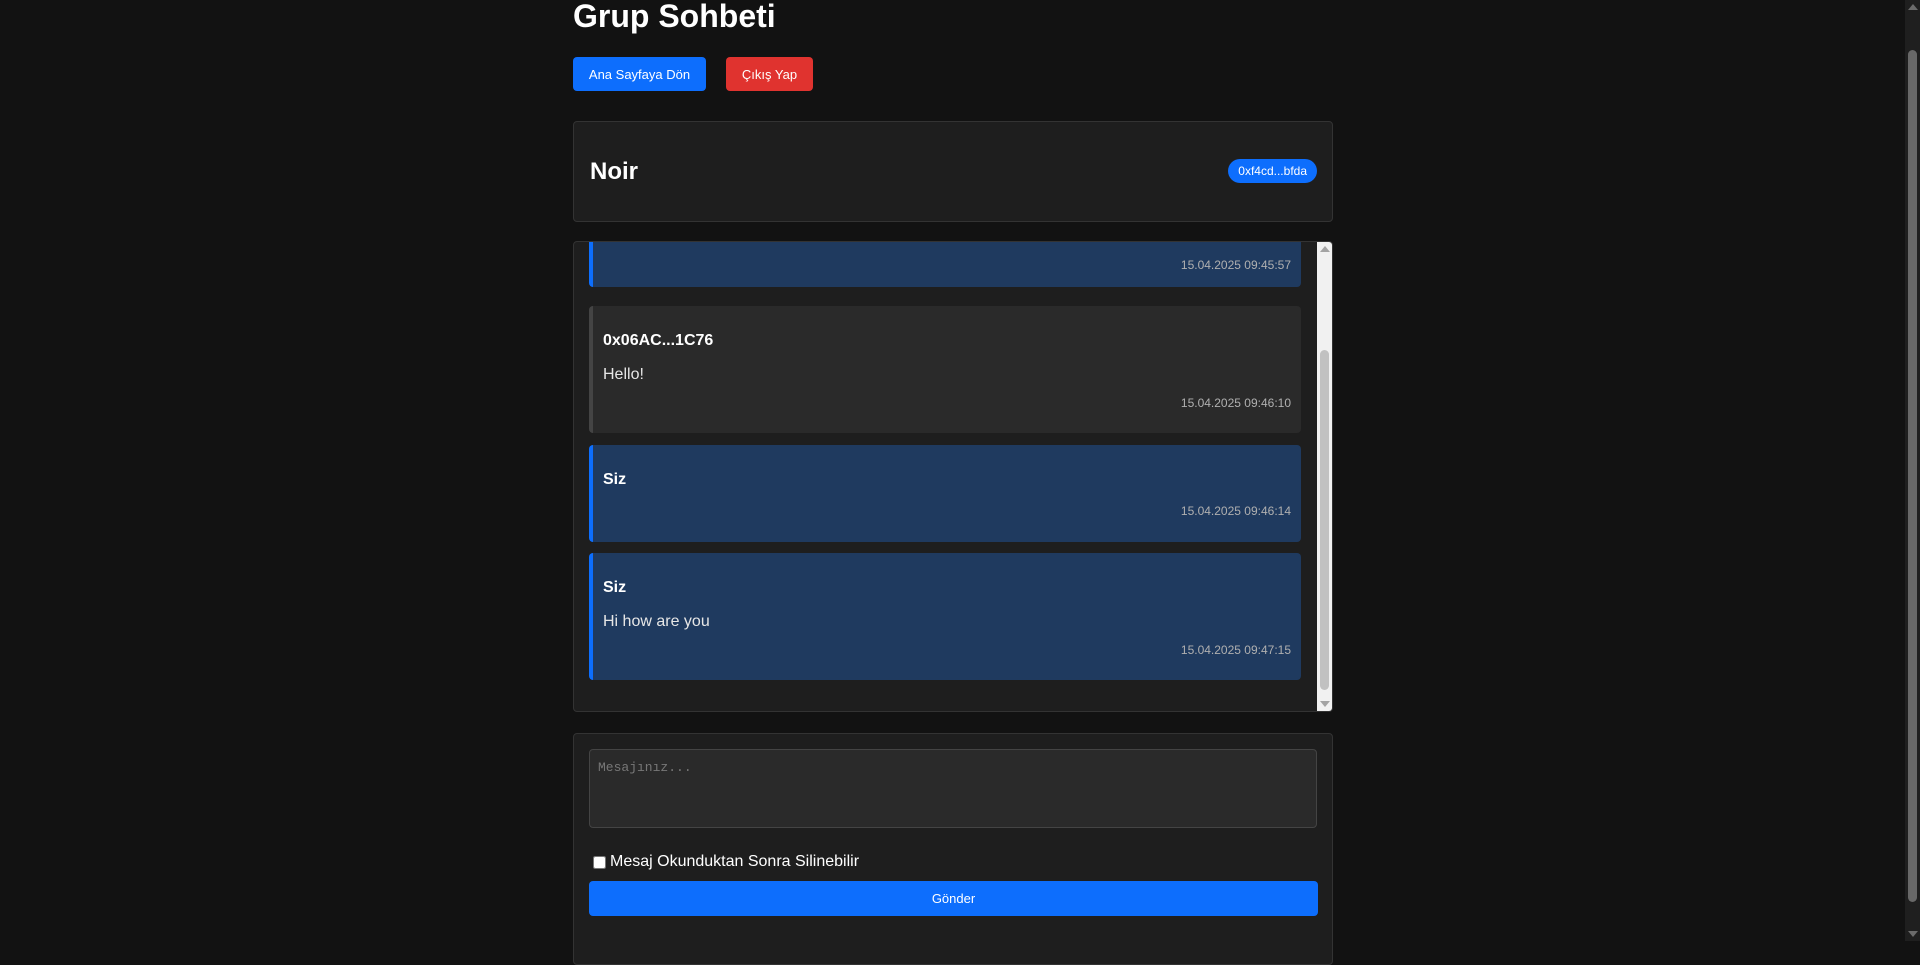 This screenshot has width=1920, height=965. What do you see at coordinates (656, 621) in the screenshot?
I see `message-text: Hi how are you` at bounding box center [656, 621].